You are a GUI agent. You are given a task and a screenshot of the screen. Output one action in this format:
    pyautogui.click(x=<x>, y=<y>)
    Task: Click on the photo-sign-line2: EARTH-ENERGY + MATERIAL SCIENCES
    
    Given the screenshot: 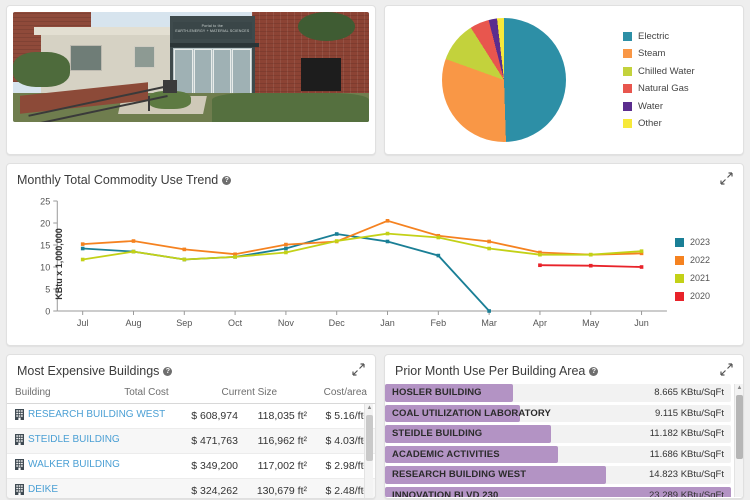 What is the action you would take?
    pyautogui.click(x=212, y=31)
    